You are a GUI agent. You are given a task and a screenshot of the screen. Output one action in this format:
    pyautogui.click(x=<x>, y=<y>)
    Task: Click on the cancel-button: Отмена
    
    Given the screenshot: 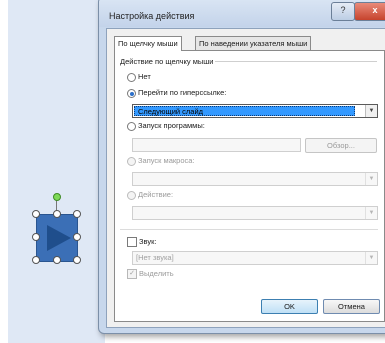 What is the action you would take?
    pyautogui.click(x=351, y=306)
    